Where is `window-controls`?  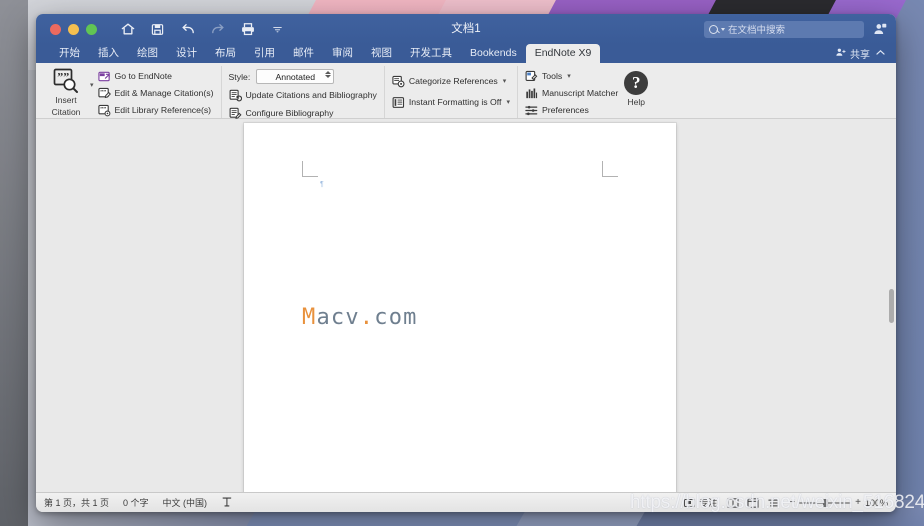 window-controls is located at coordinates (73, 29).